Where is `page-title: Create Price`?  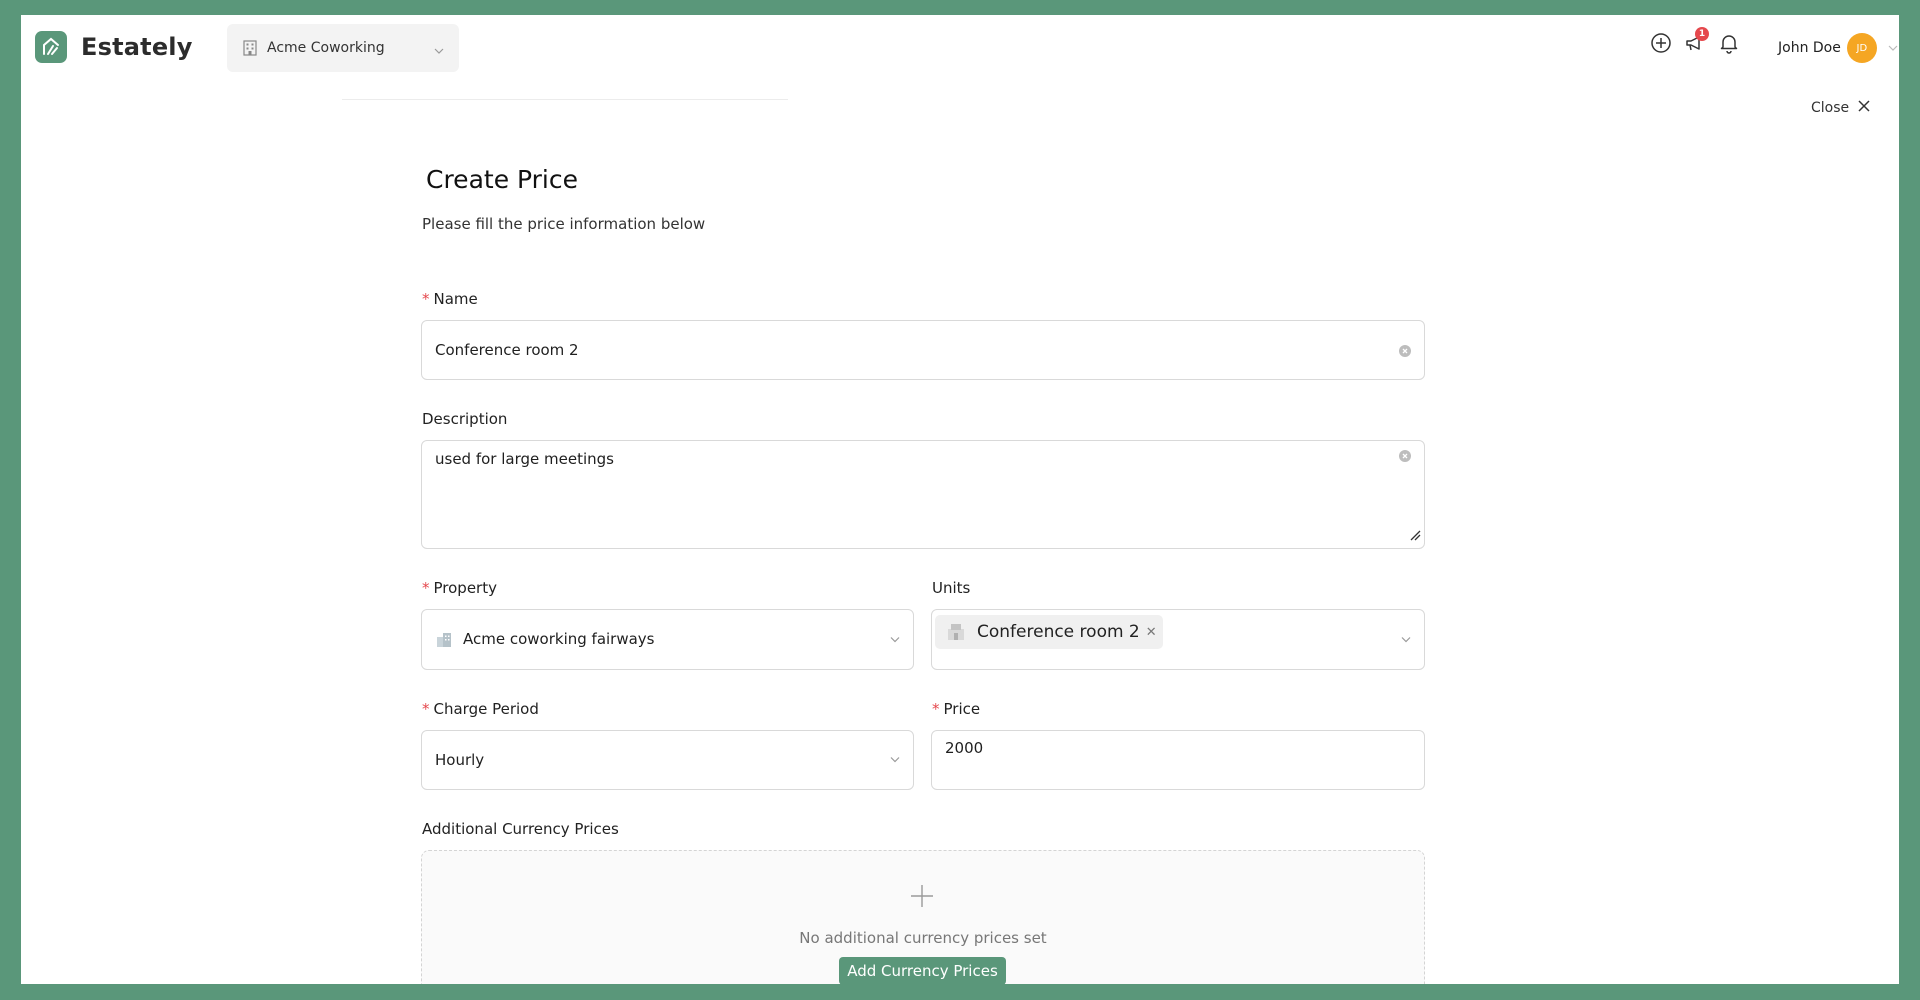 page-title: Create Price is located at coordinates (502, 179).